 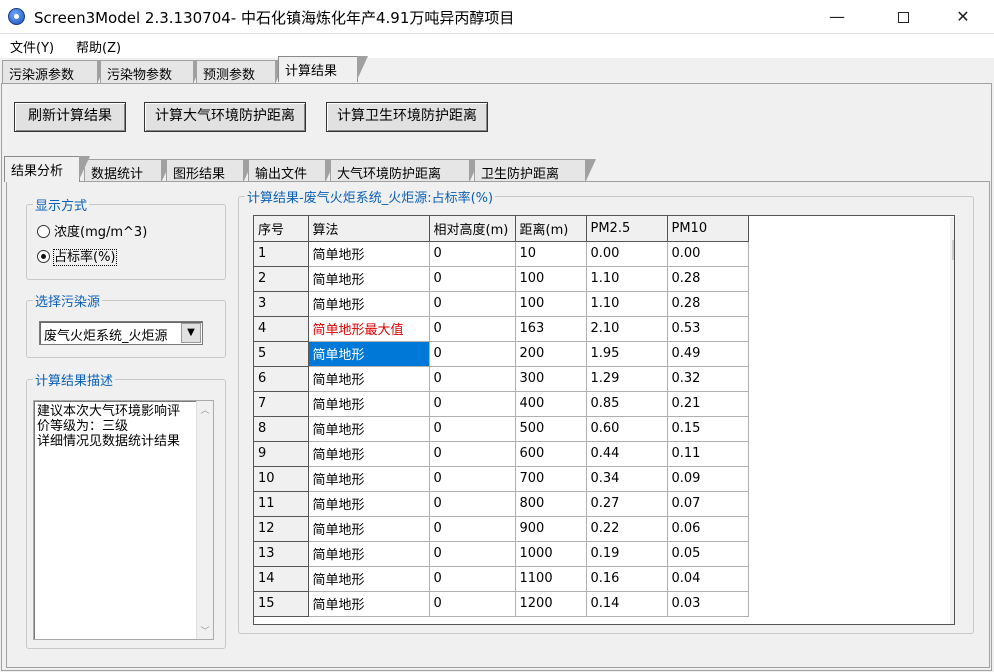 I want to click on col-header-index: 序号, so click(x=281, y=229).